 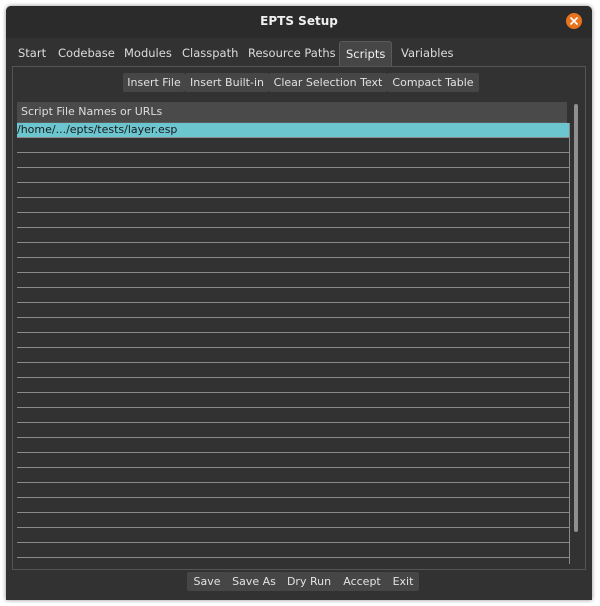 What do you see at coordinates (328, 82) in the screenshot?
I see `clear-selection-text-button: Clear Selection Text` at bounding box center [328, 82].